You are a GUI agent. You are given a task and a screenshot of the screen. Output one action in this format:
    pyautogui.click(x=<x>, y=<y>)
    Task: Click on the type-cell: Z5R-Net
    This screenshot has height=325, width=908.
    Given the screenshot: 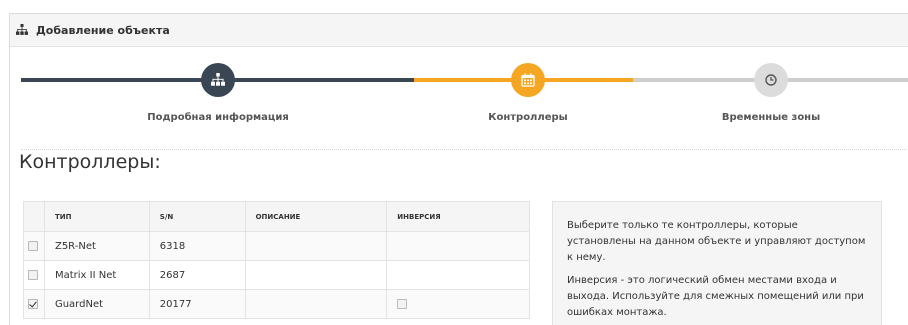 What is the action you would take?
    pyautogui.click(x=96, y=246)
    